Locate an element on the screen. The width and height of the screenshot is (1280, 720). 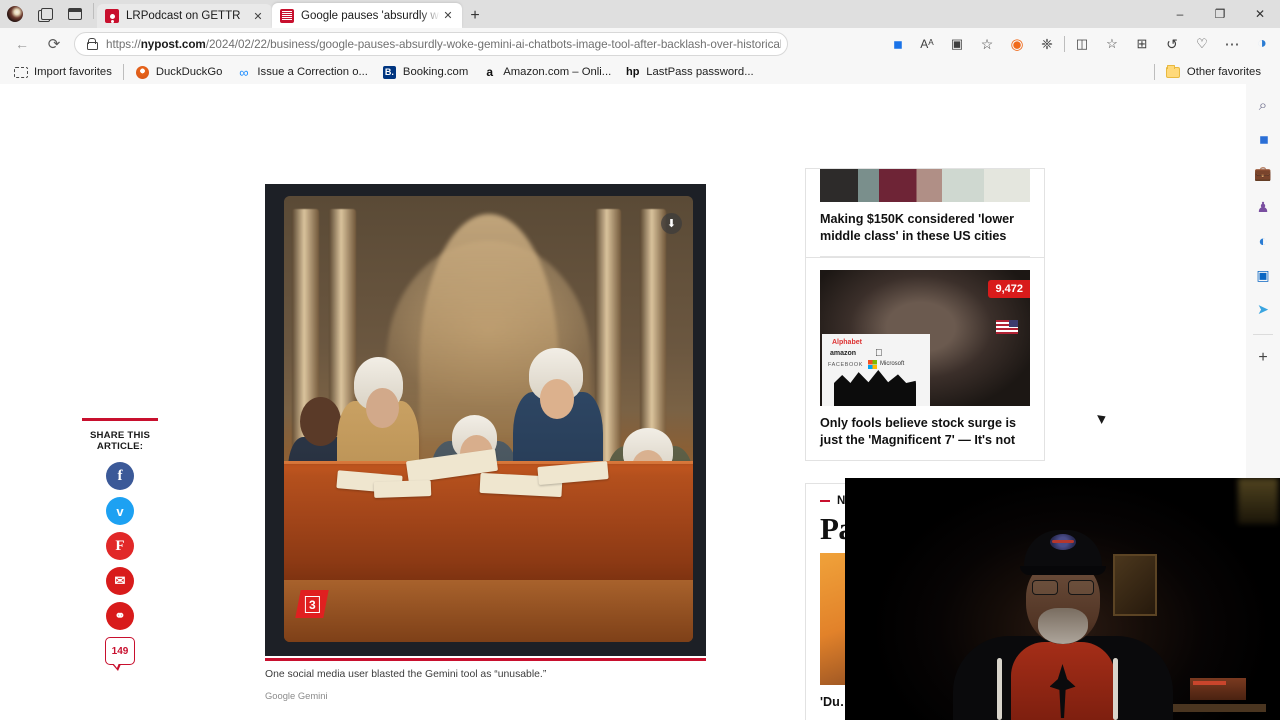
other-favorites-folder: Other favorites is located at coordinates (1213, 72).